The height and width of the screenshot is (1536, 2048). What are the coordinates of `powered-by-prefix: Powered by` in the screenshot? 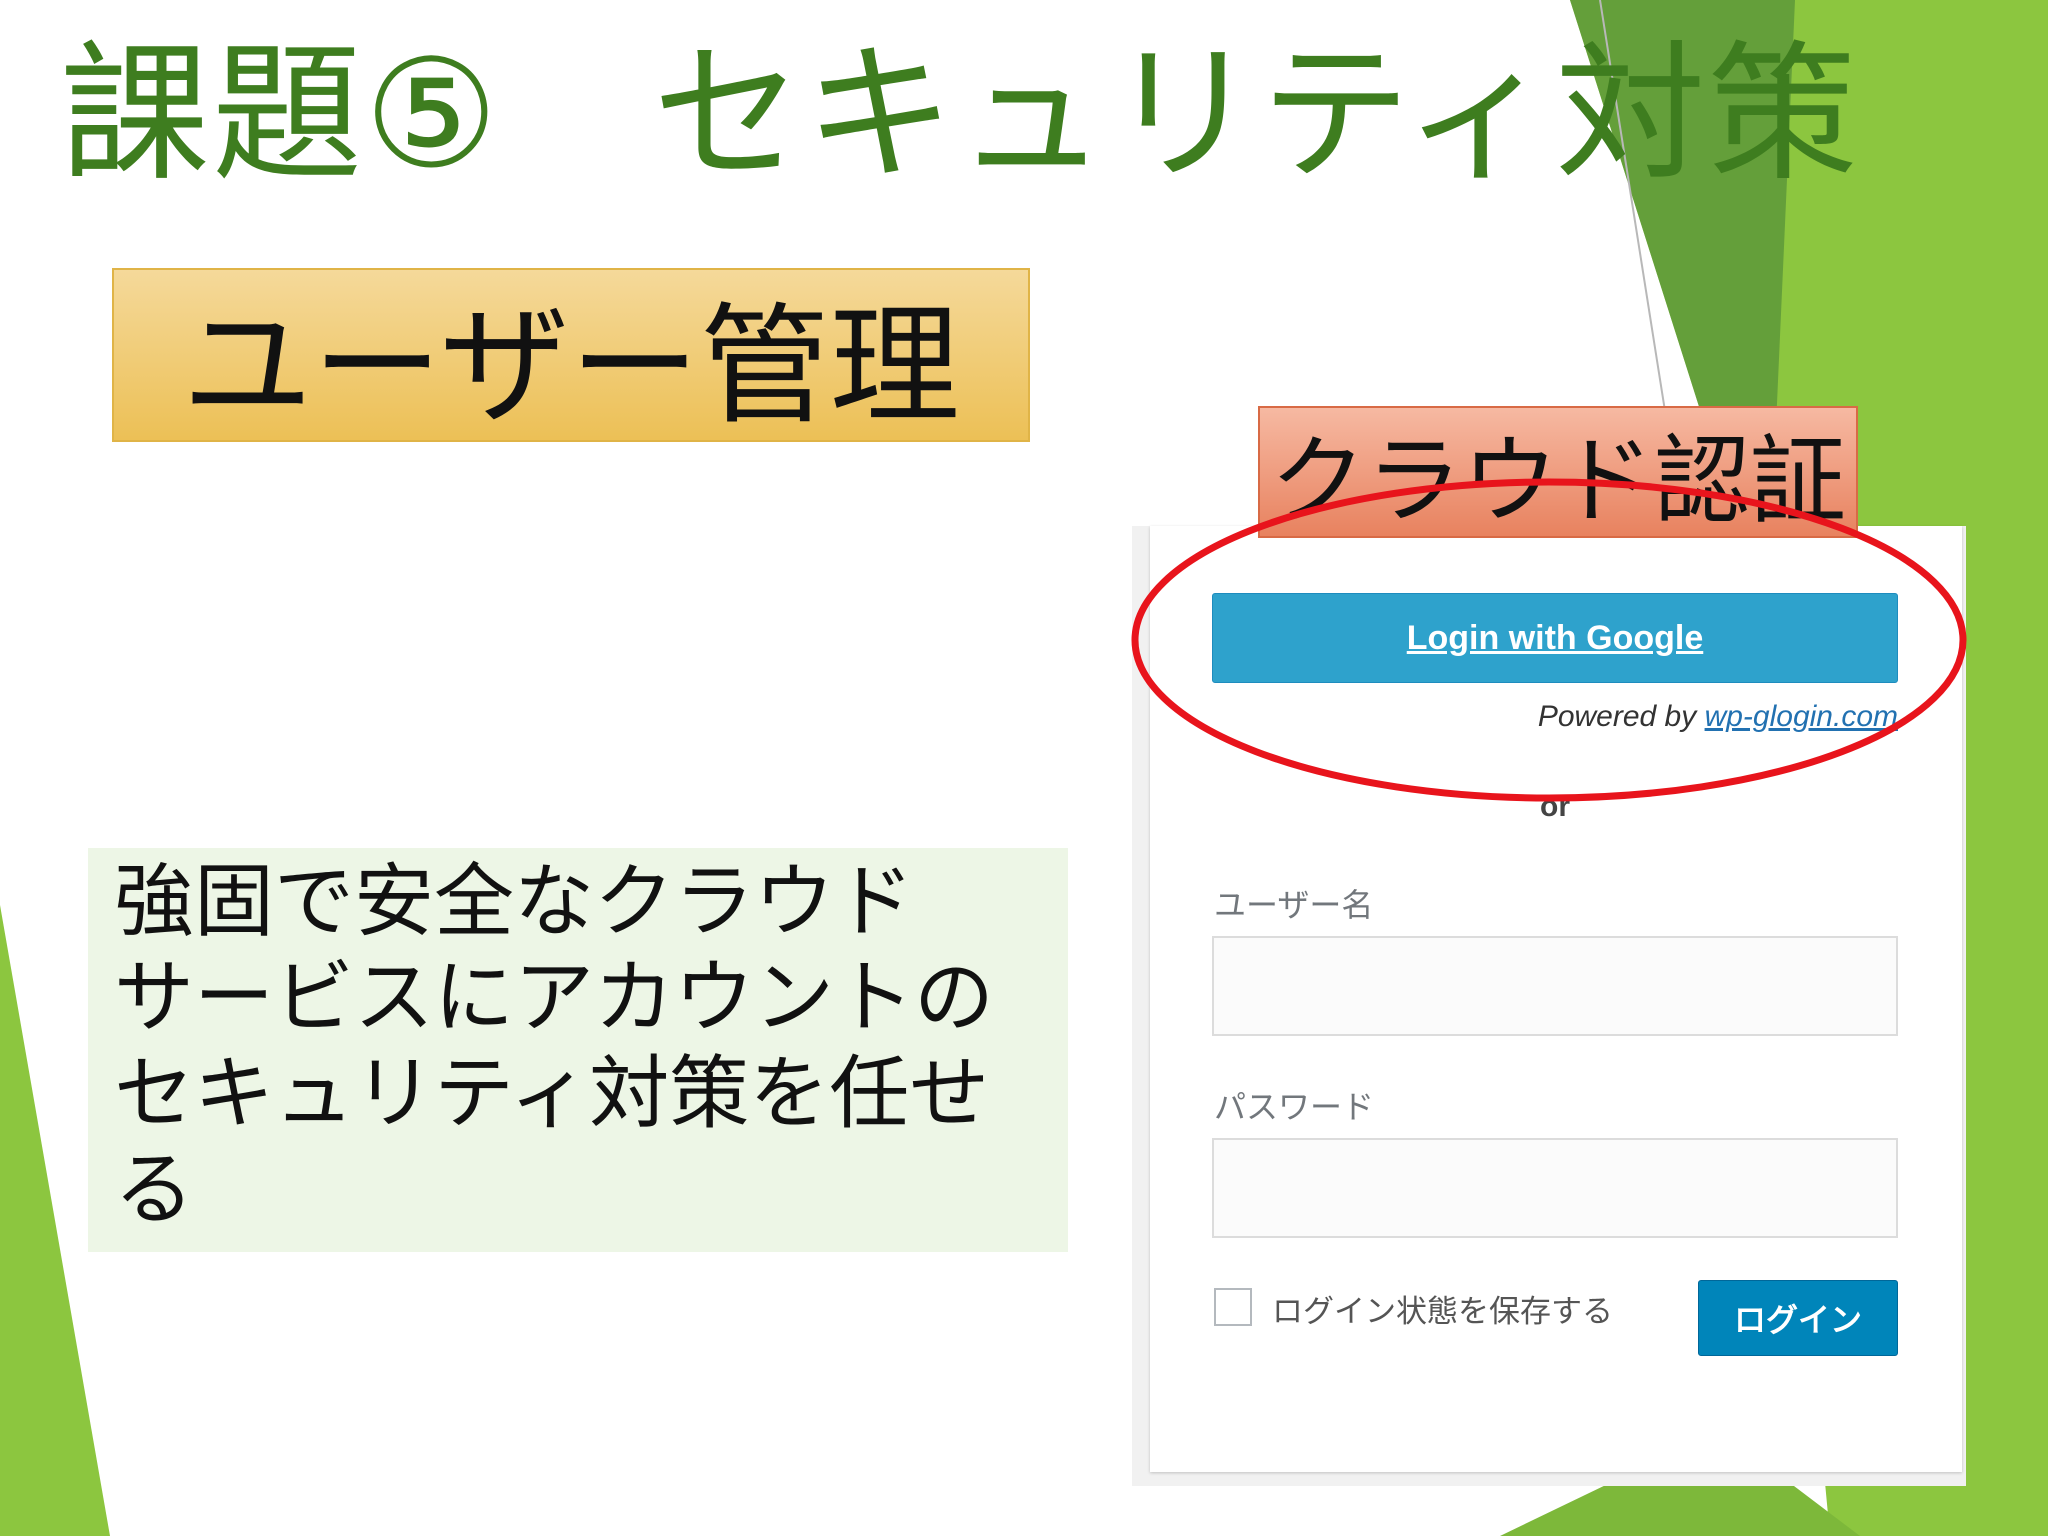 It's located at (1621, 716).